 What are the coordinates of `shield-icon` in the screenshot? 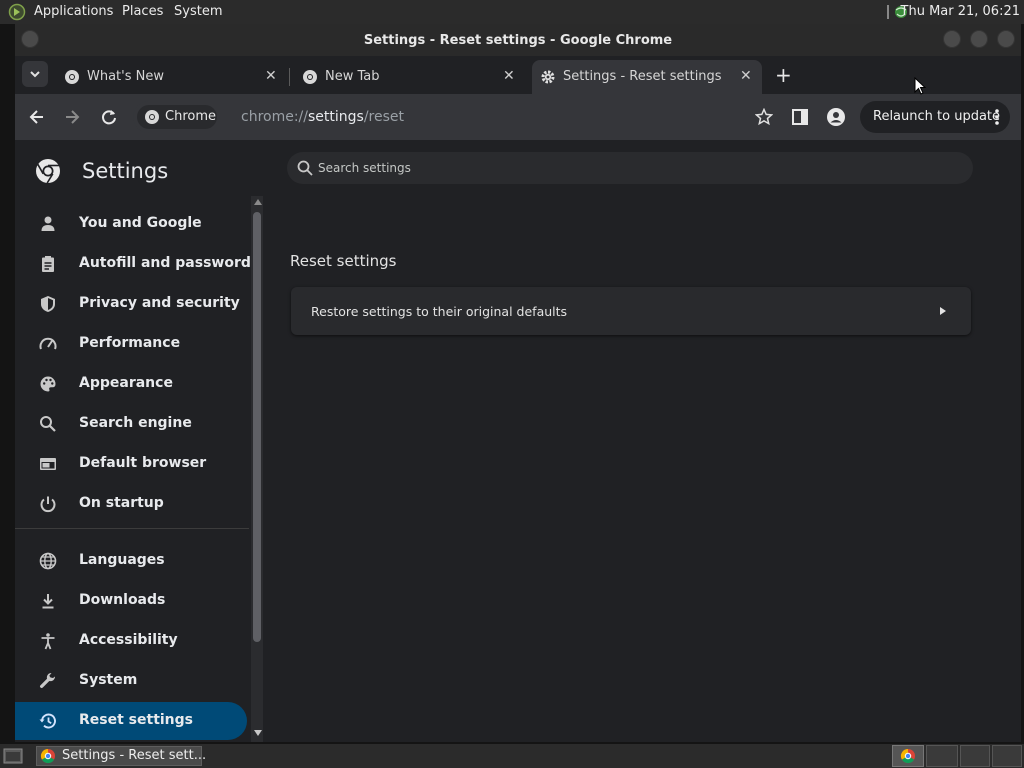 It's located at (48, 304).